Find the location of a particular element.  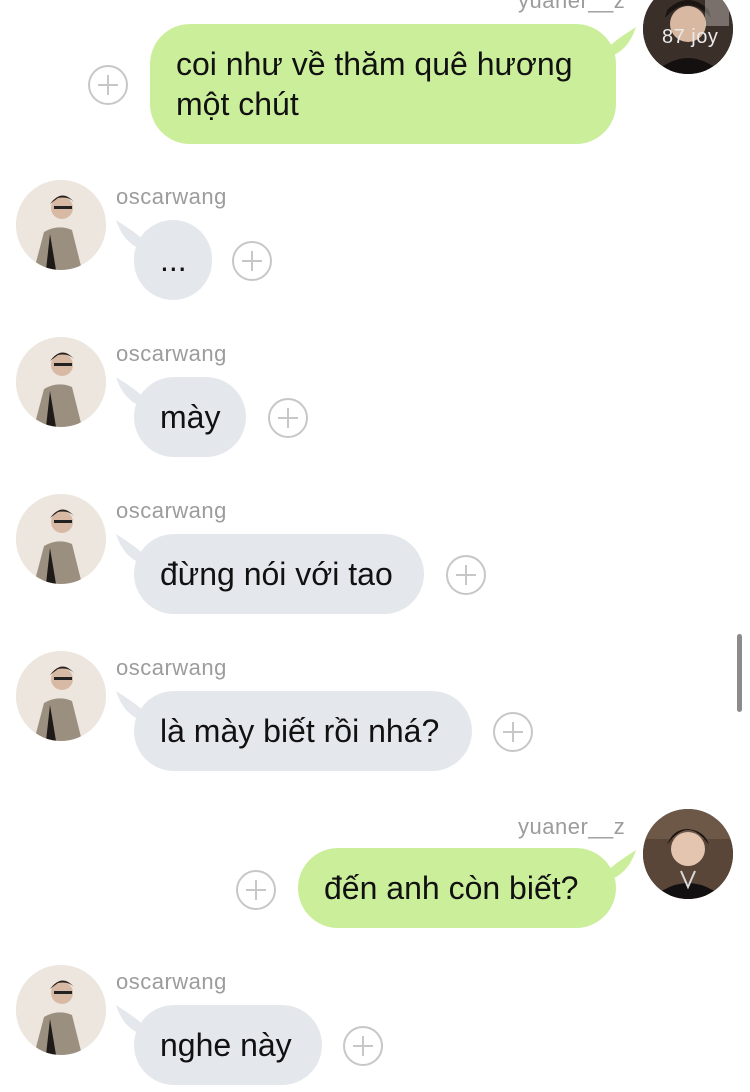

avatar-yuaner is located at coordinates (688, 854).